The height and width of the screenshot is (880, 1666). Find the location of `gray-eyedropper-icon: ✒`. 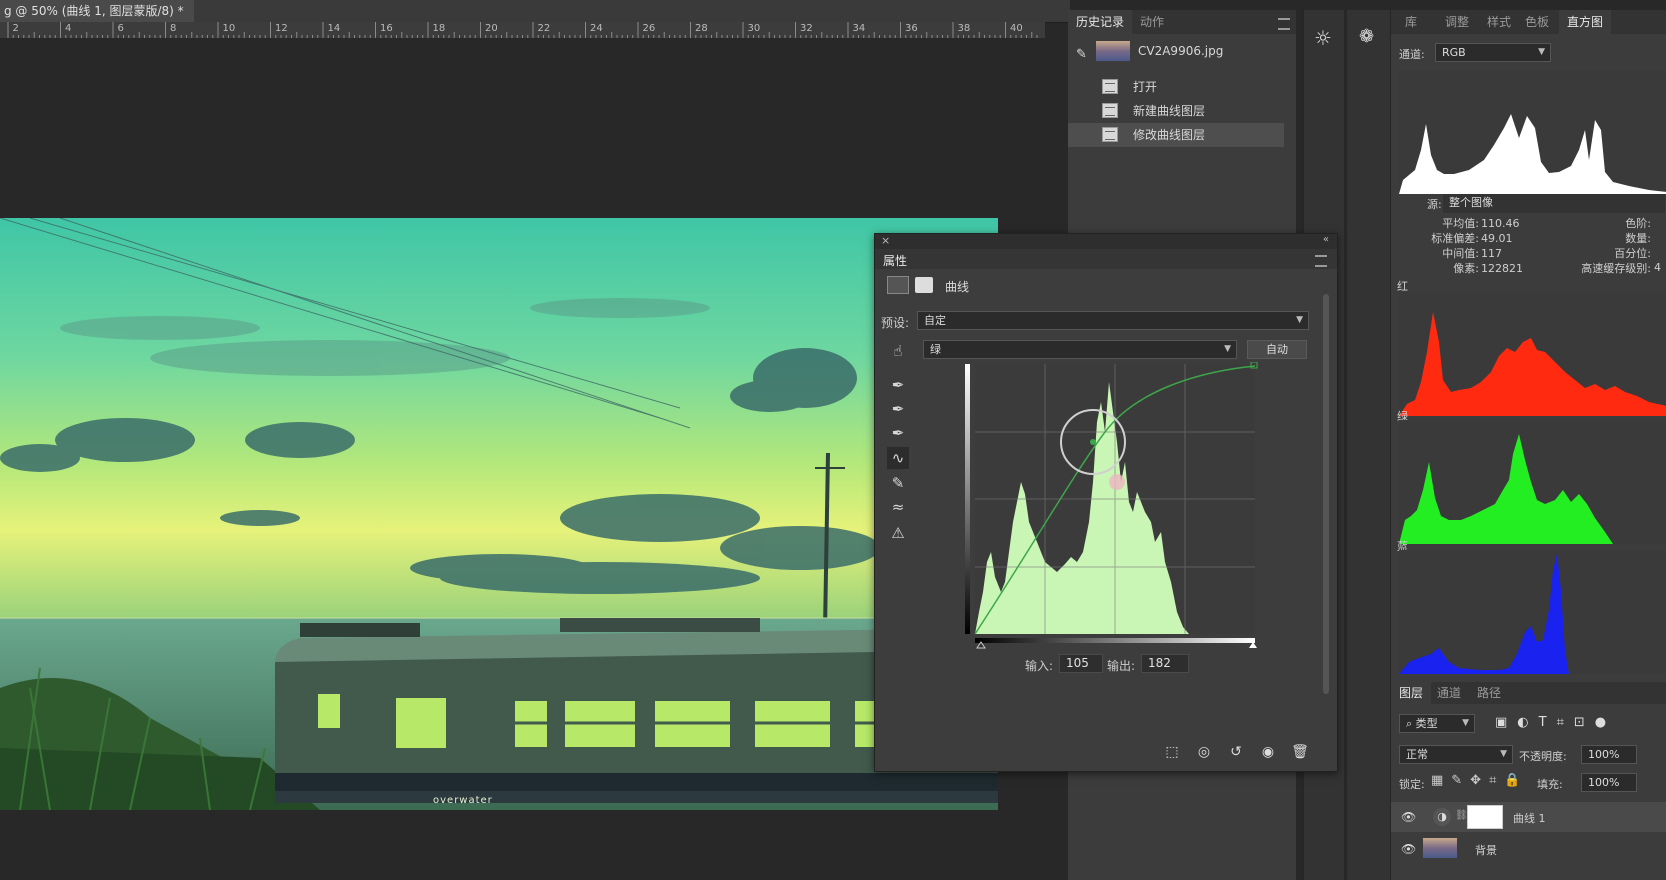

gray-eyedropper-icon: ✒ is located at coordinates (898, 409).